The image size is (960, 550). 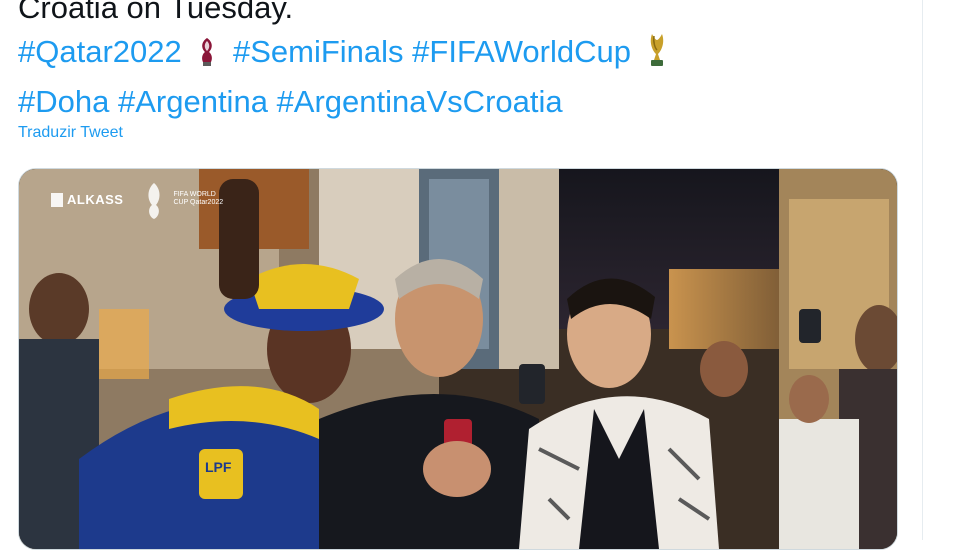 What do you see at coordinates (95, 199) in the screenshot?
I see `broadcaster-name: ALKASS` at bounding box center [95, 199].